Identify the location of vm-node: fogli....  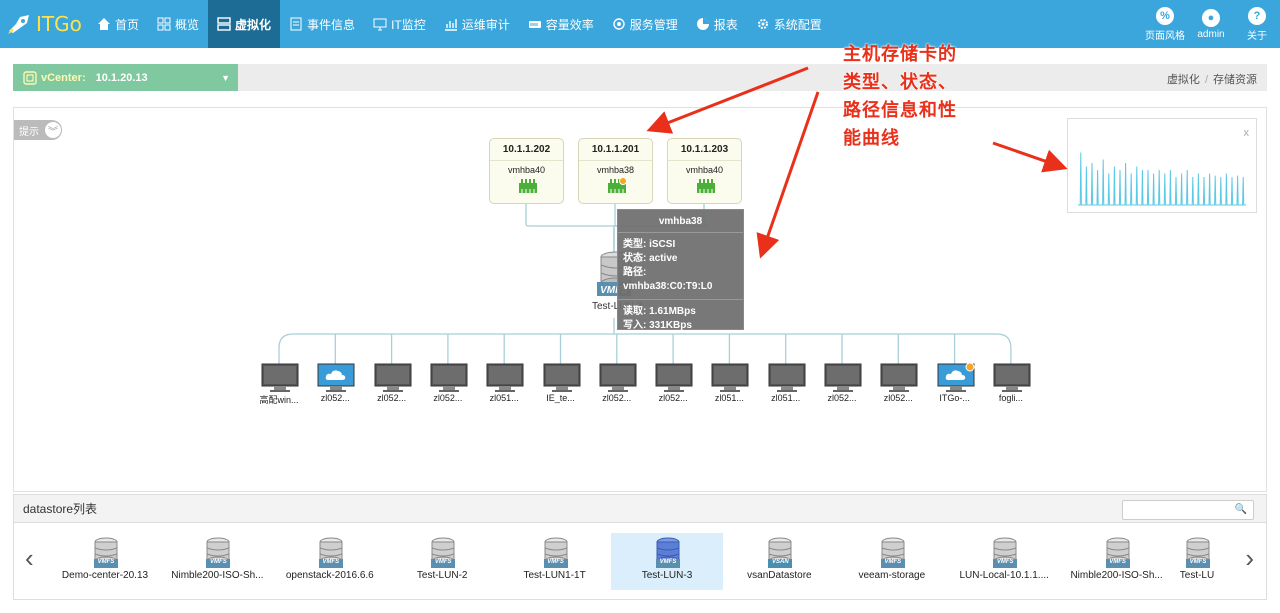
(1011, 383).